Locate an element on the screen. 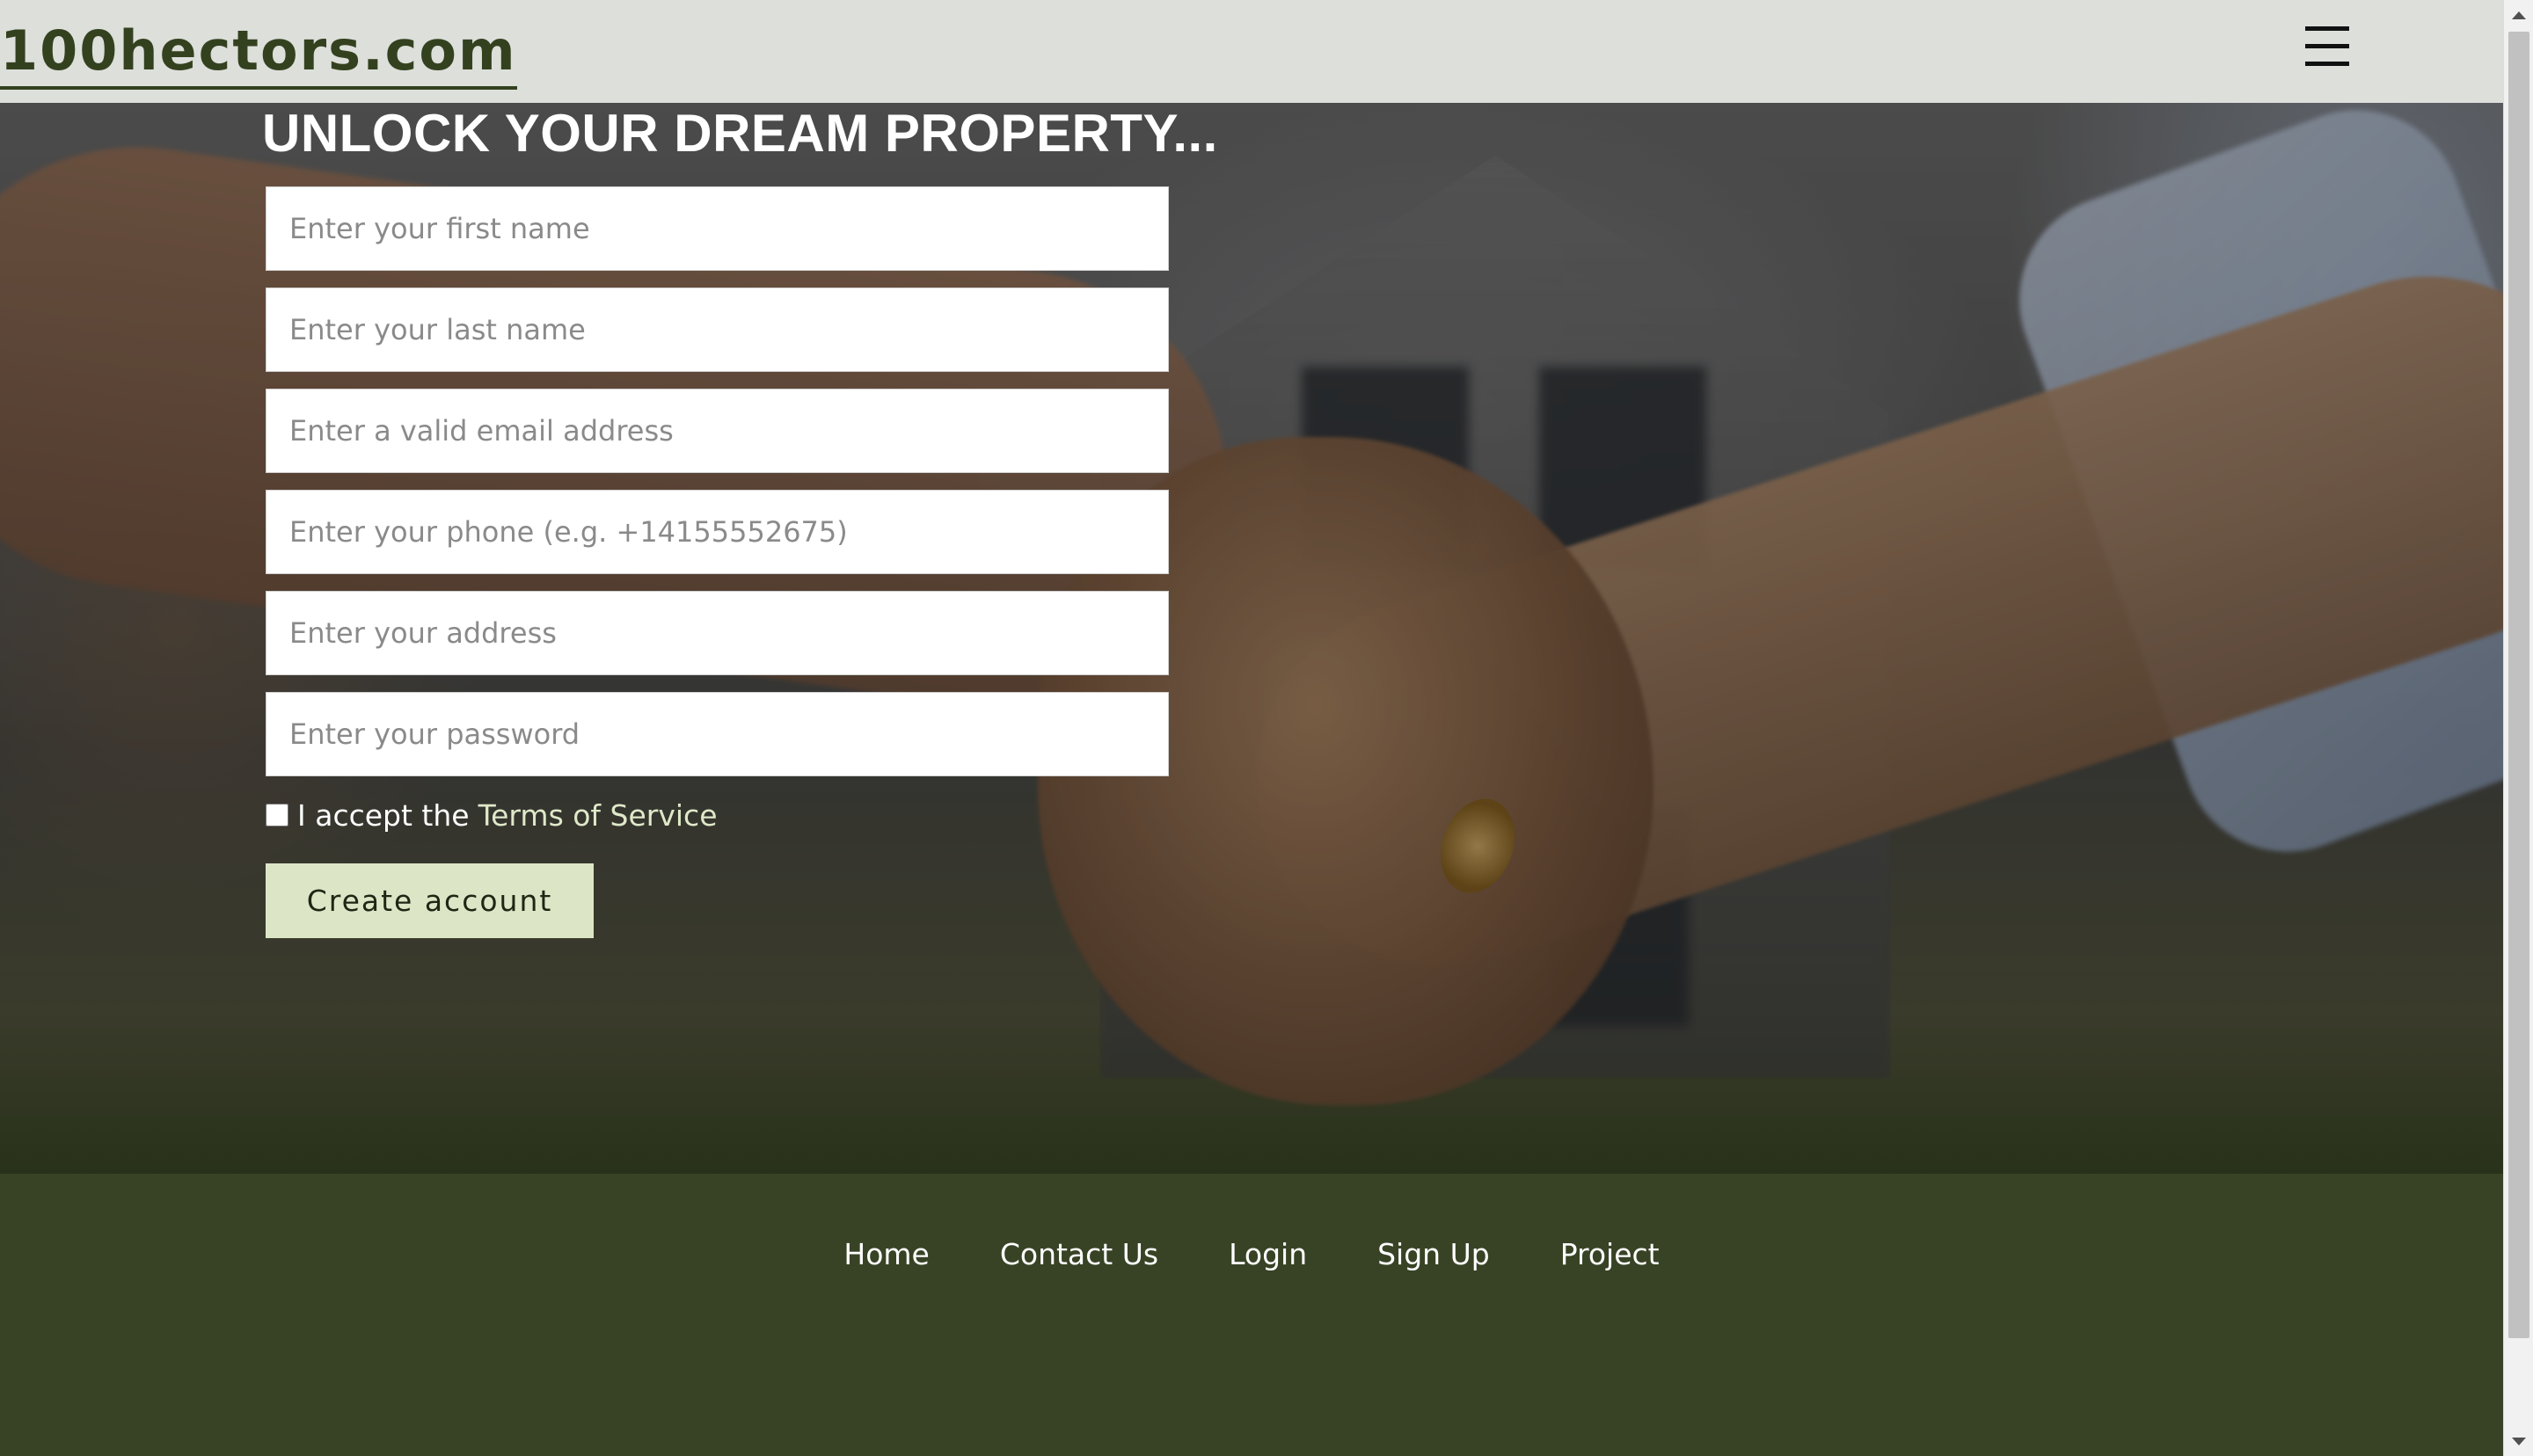 Image resolution: width=2533 pixels, height=1456 pixels. footer-nav: Home Contact Us Login Sign Up Project is located at coordinates (1252, 1254).